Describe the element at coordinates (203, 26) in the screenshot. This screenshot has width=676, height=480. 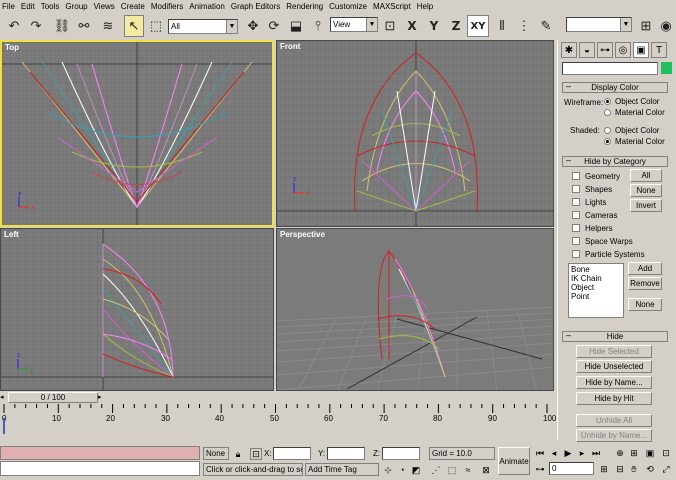
I see `selection-filter-dropdown: All ▼` at that location.